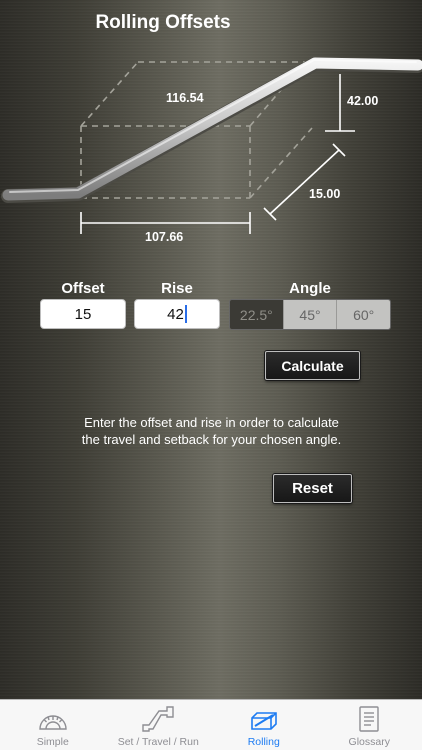 The image size is (422, 750). I want to click on tab-glossary: Glossary, so click(369, 725).